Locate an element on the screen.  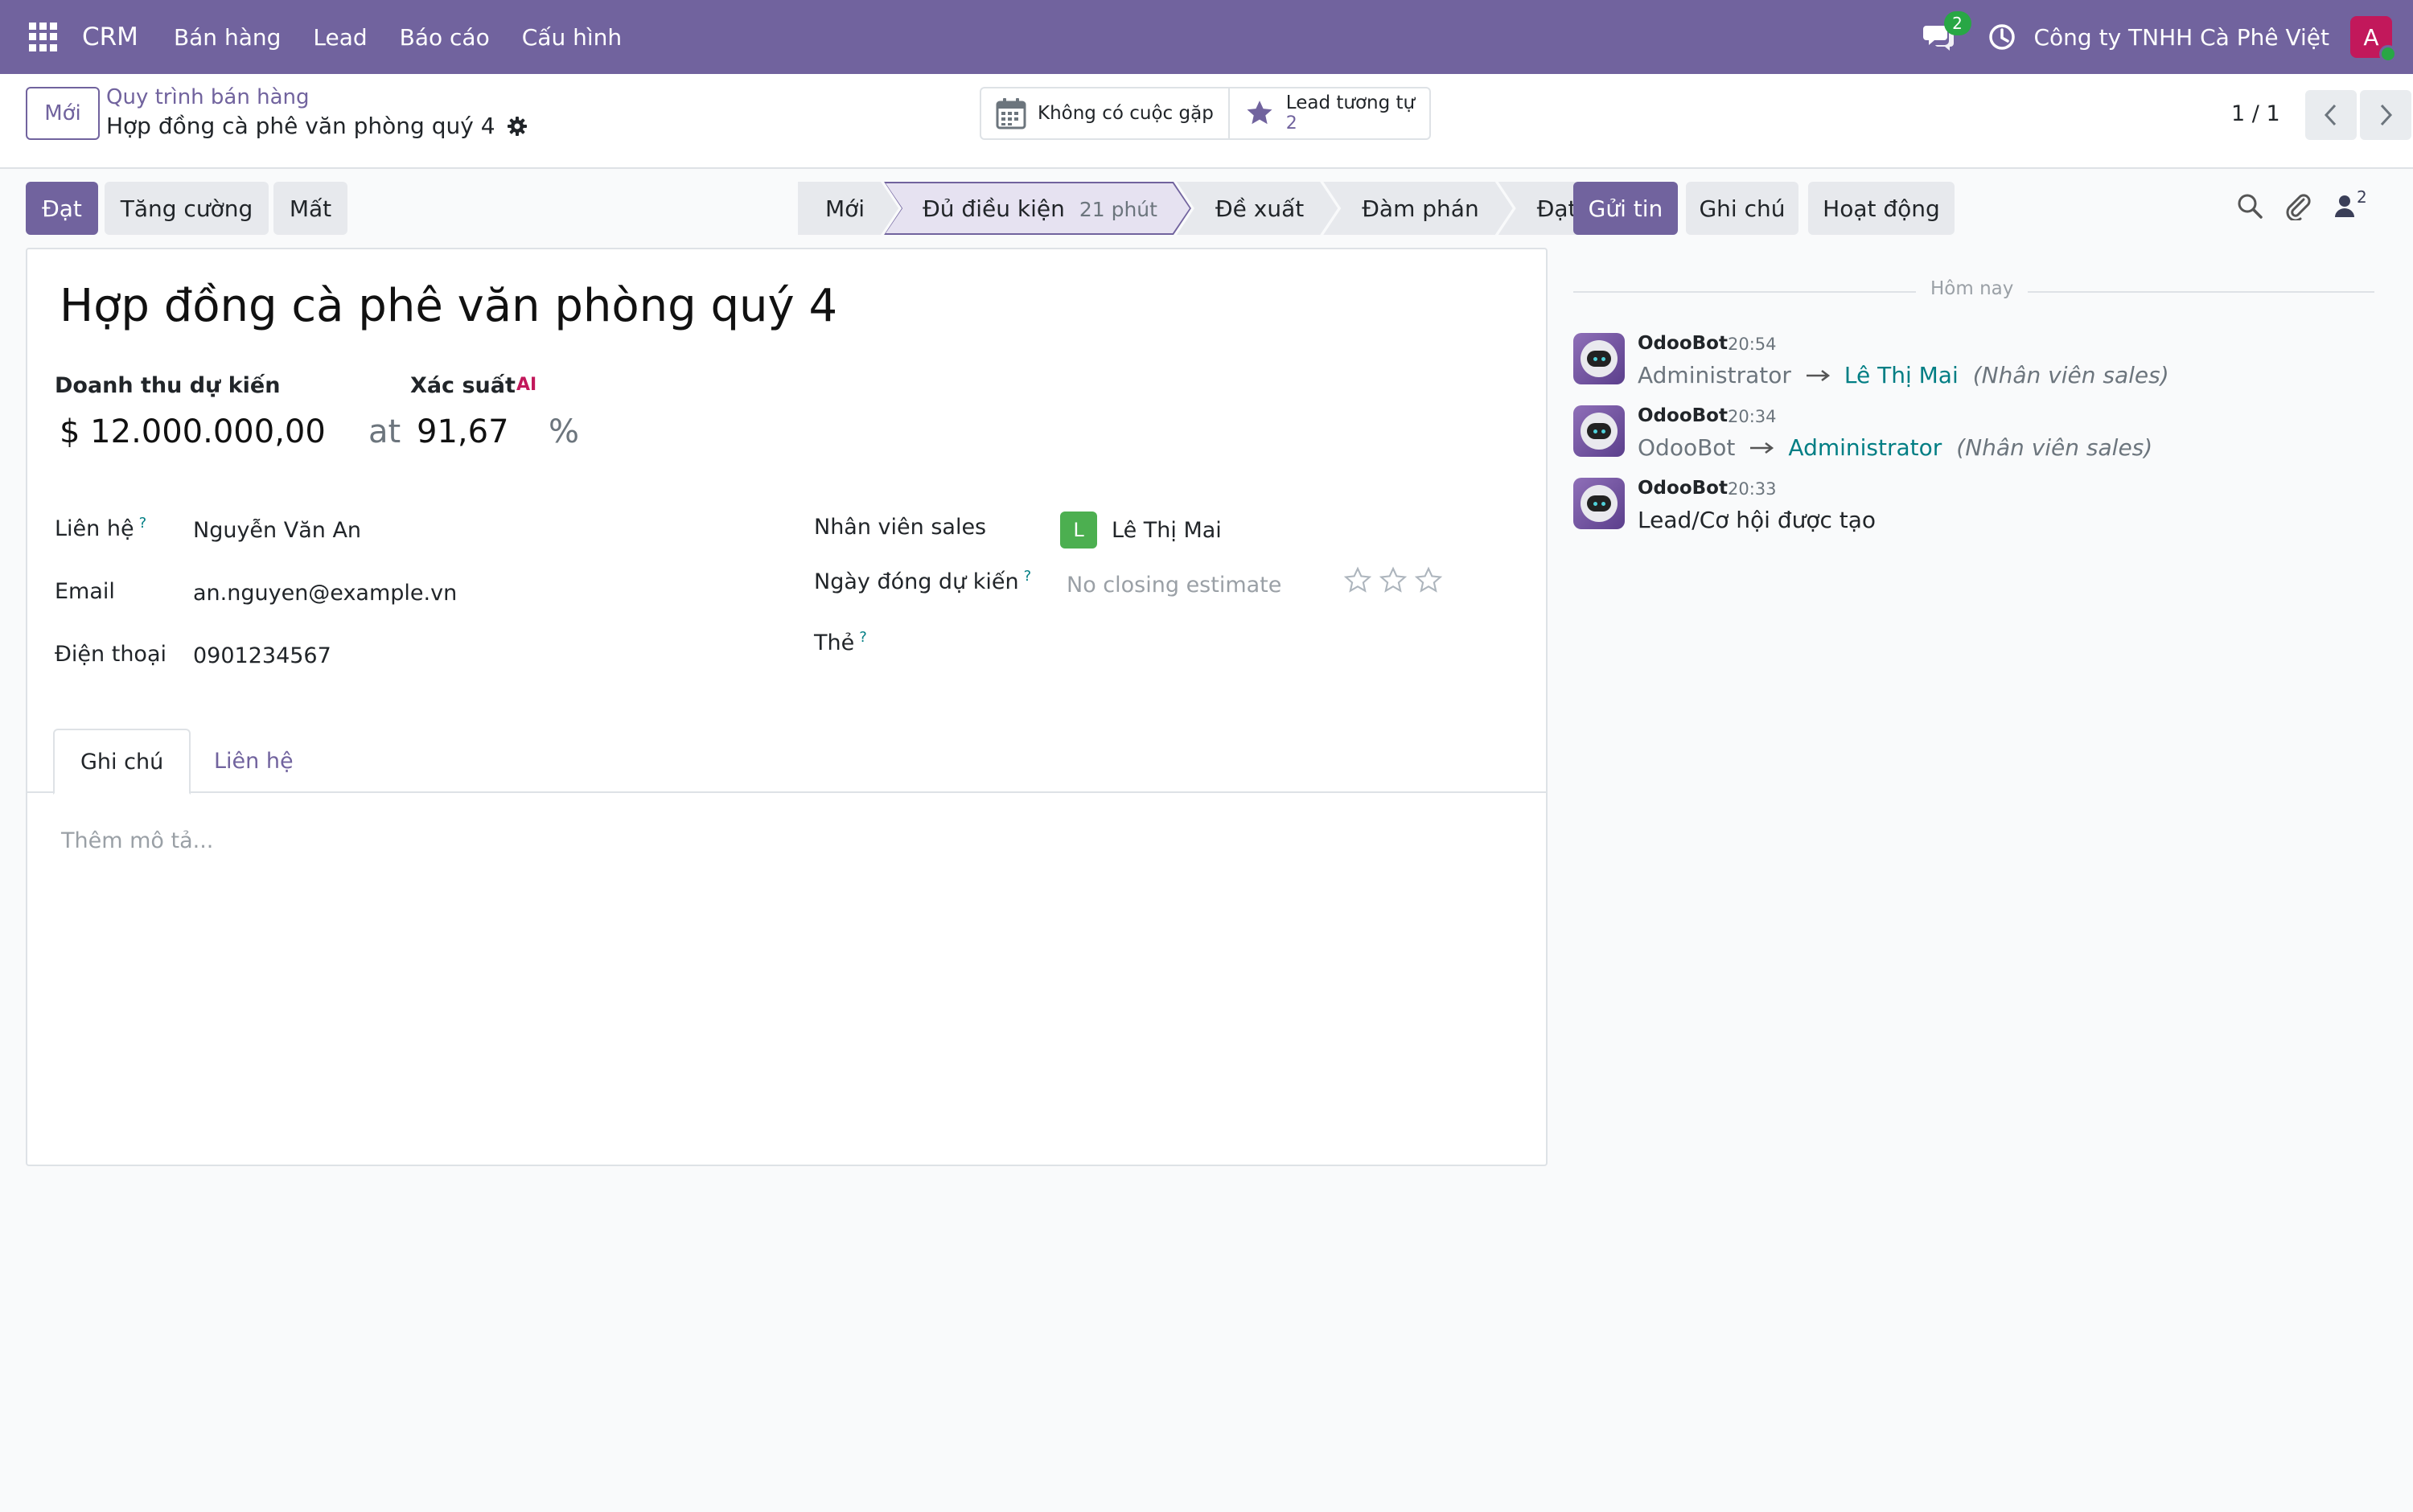
message-time: 20:33 is located at coordinates (1752, 489).